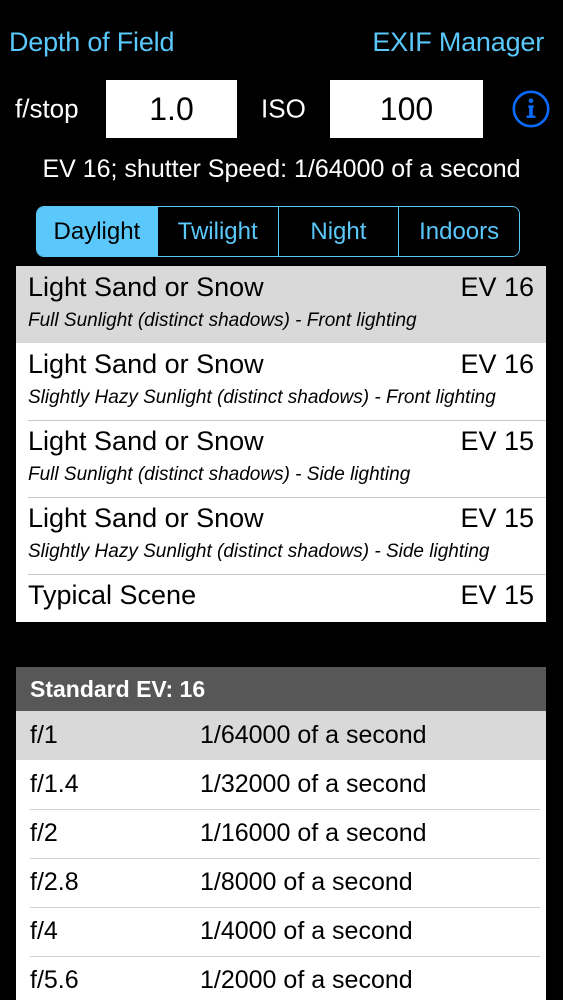  Describe the element at coordinates (112, 595) in the screenshot. I see `scene-name: Typical Scene` at that location.